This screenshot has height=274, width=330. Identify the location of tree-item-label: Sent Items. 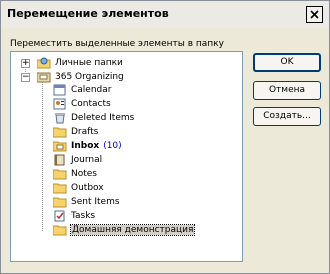
(95, 202).